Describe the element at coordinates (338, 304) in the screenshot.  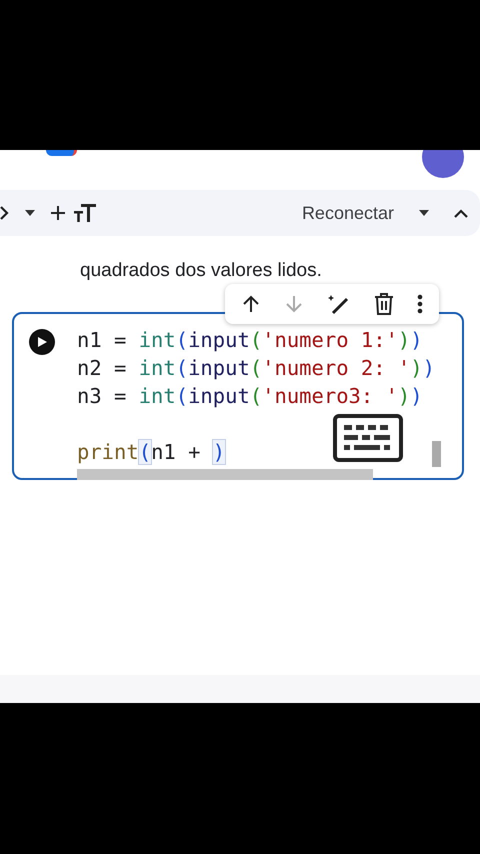
I see `magic-pen-icon` at that location.